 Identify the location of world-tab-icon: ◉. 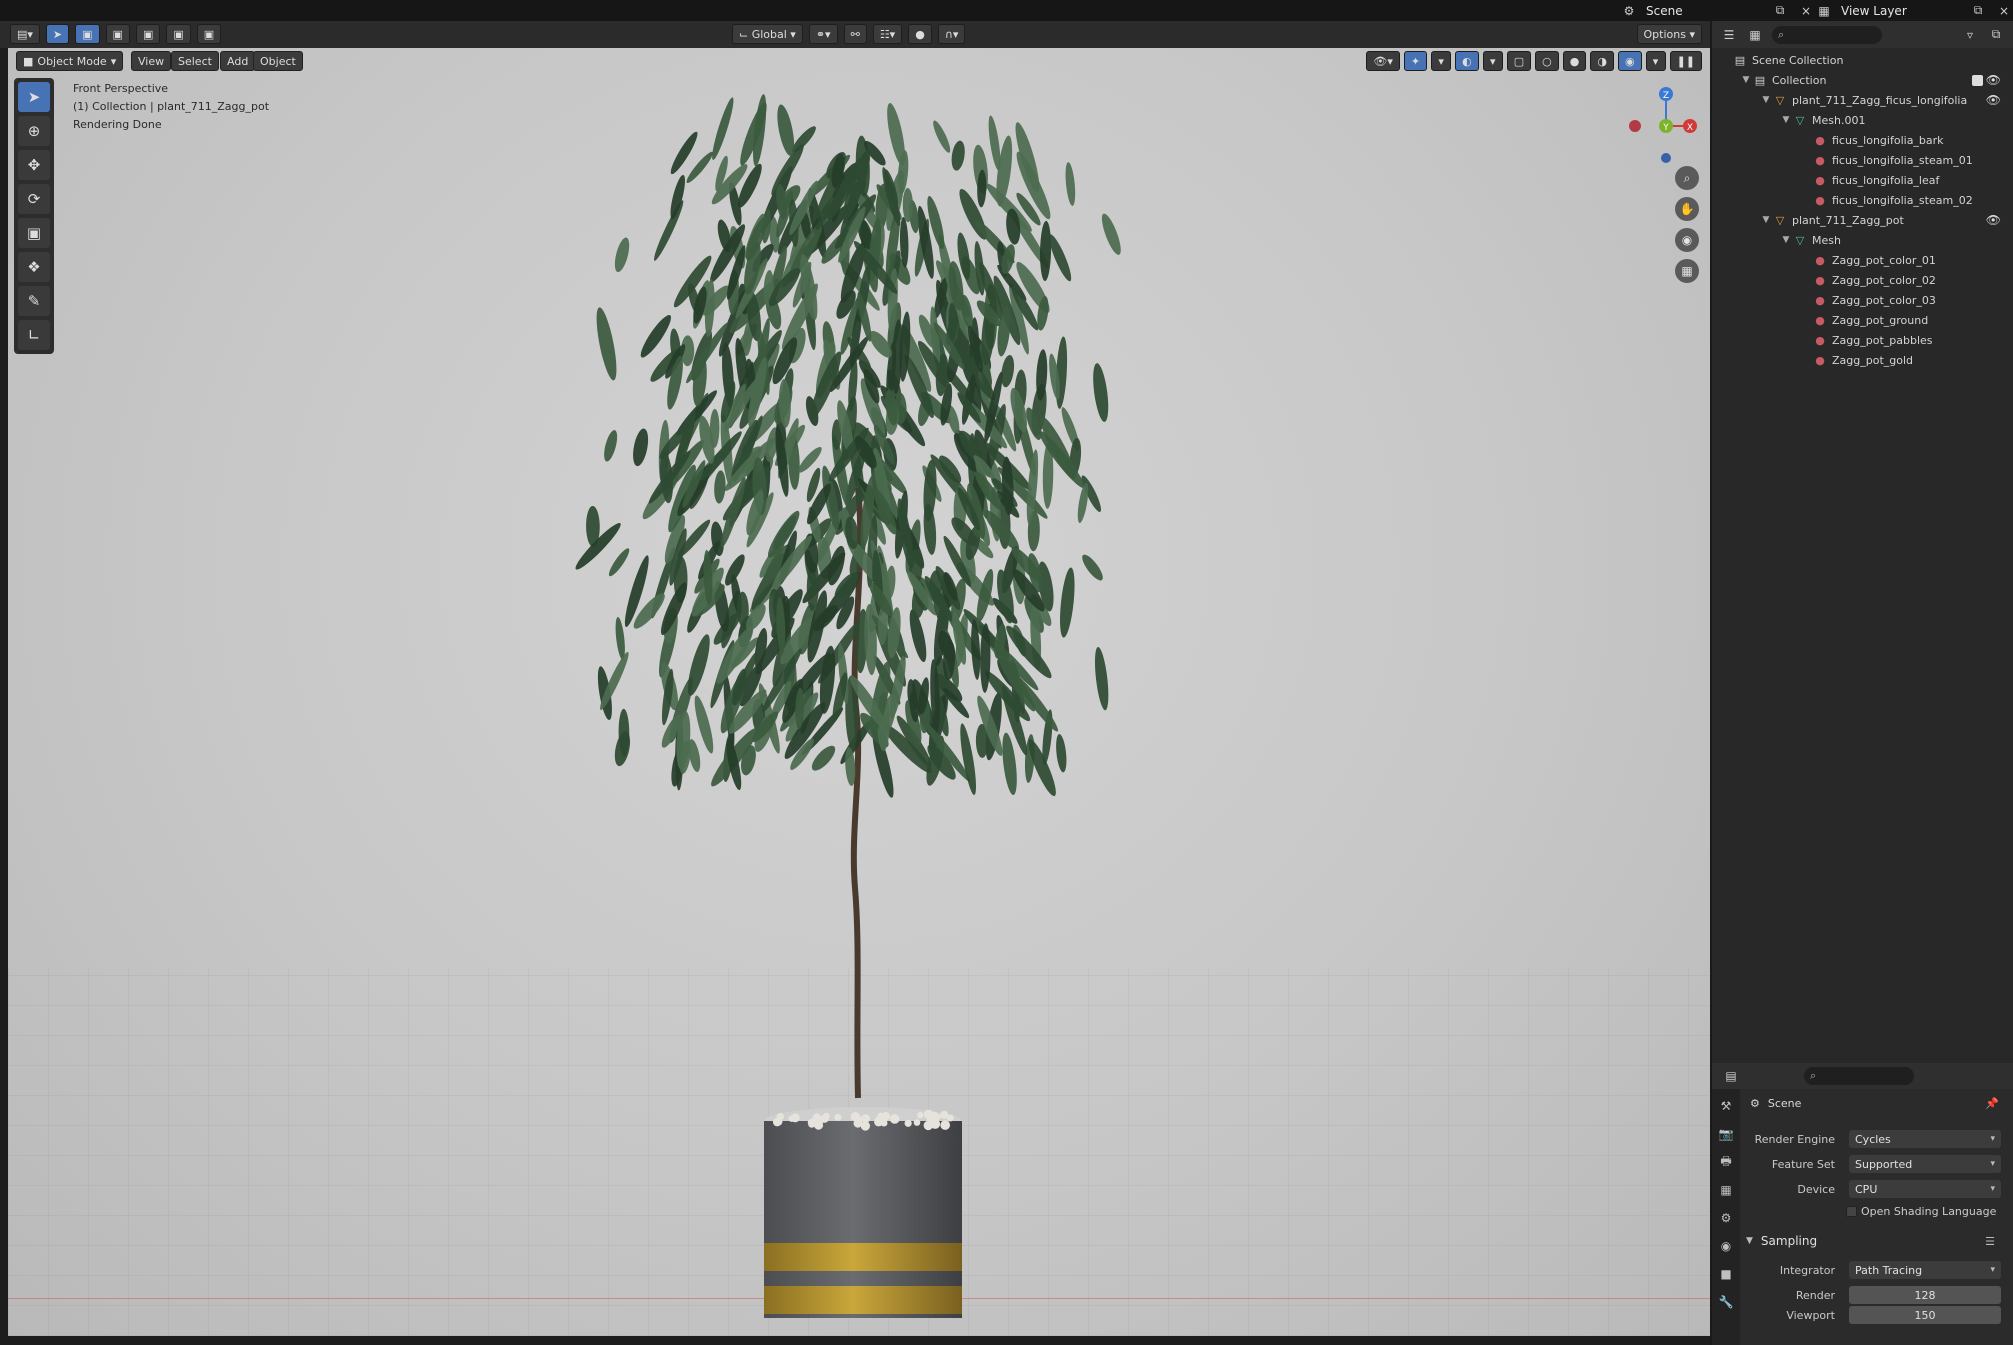
(1726, 1246).